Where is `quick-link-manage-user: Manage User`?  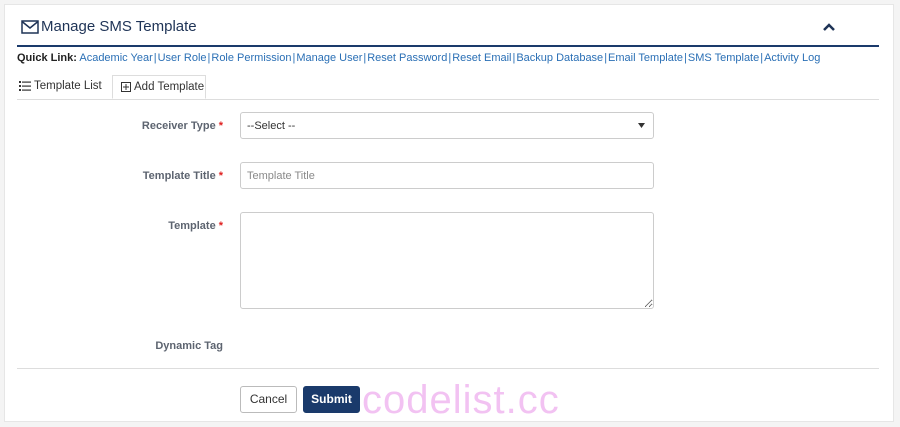 quick-link-manage-user: Manage User is located at coordinates (329, 58).